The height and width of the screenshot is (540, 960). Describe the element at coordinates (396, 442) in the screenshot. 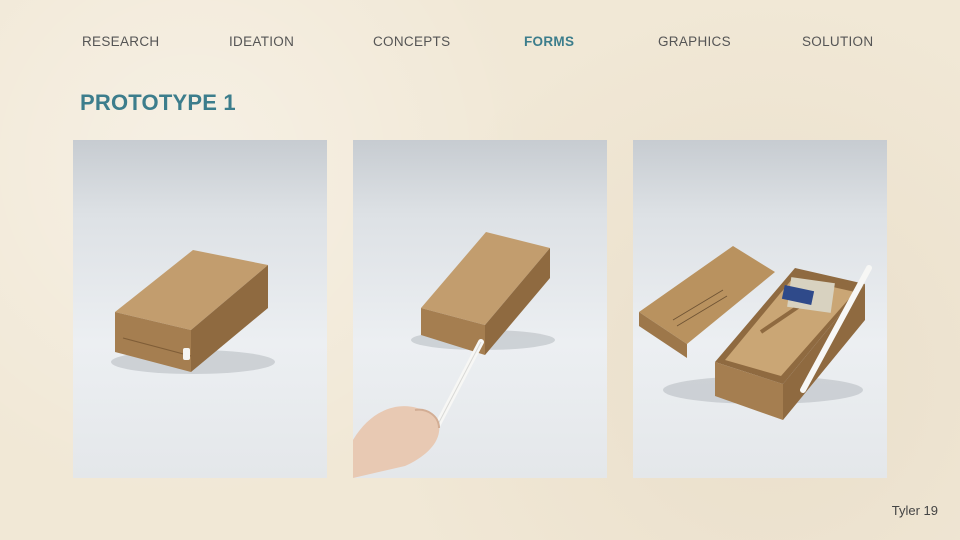

I see `hand` at that location.